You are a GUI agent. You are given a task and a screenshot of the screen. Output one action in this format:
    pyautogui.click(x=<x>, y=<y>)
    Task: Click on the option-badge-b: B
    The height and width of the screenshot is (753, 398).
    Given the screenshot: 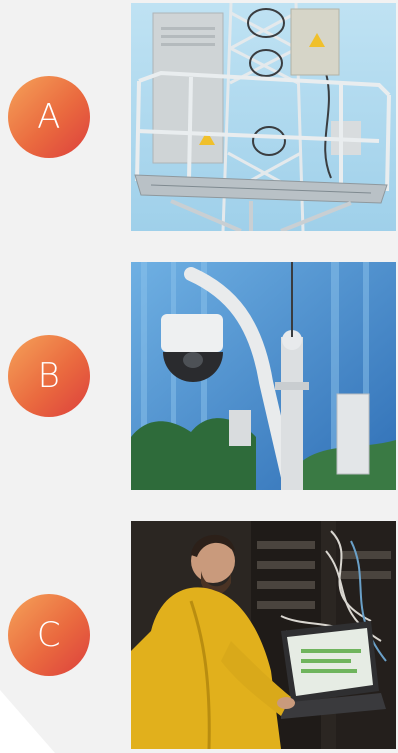 What is the action you would take?
    pyautogui.click(x=49, y=376)
    